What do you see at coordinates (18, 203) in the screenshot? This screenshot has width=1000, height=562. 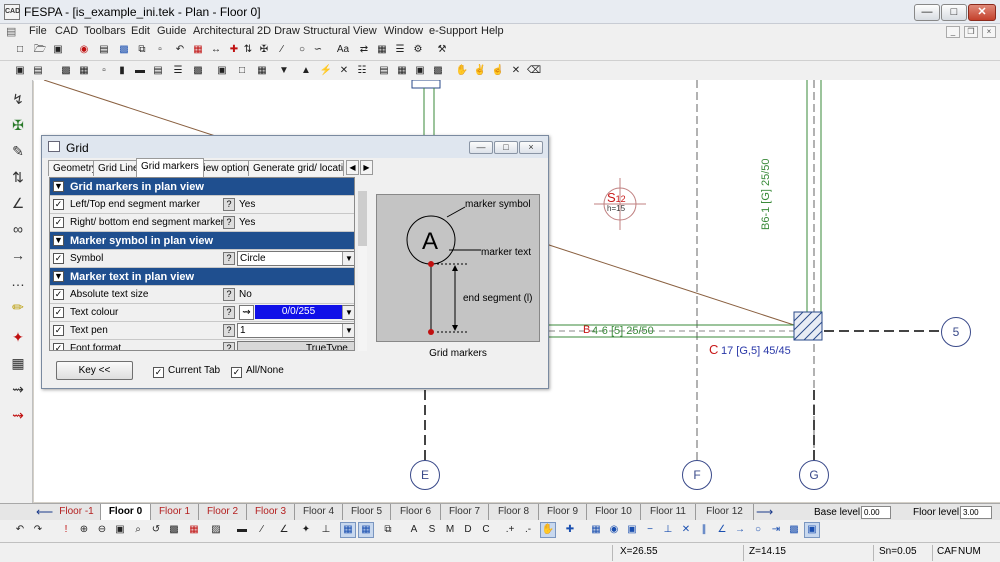 I see `measure-tool-icon: ∠` at bounding box center [18, 203].